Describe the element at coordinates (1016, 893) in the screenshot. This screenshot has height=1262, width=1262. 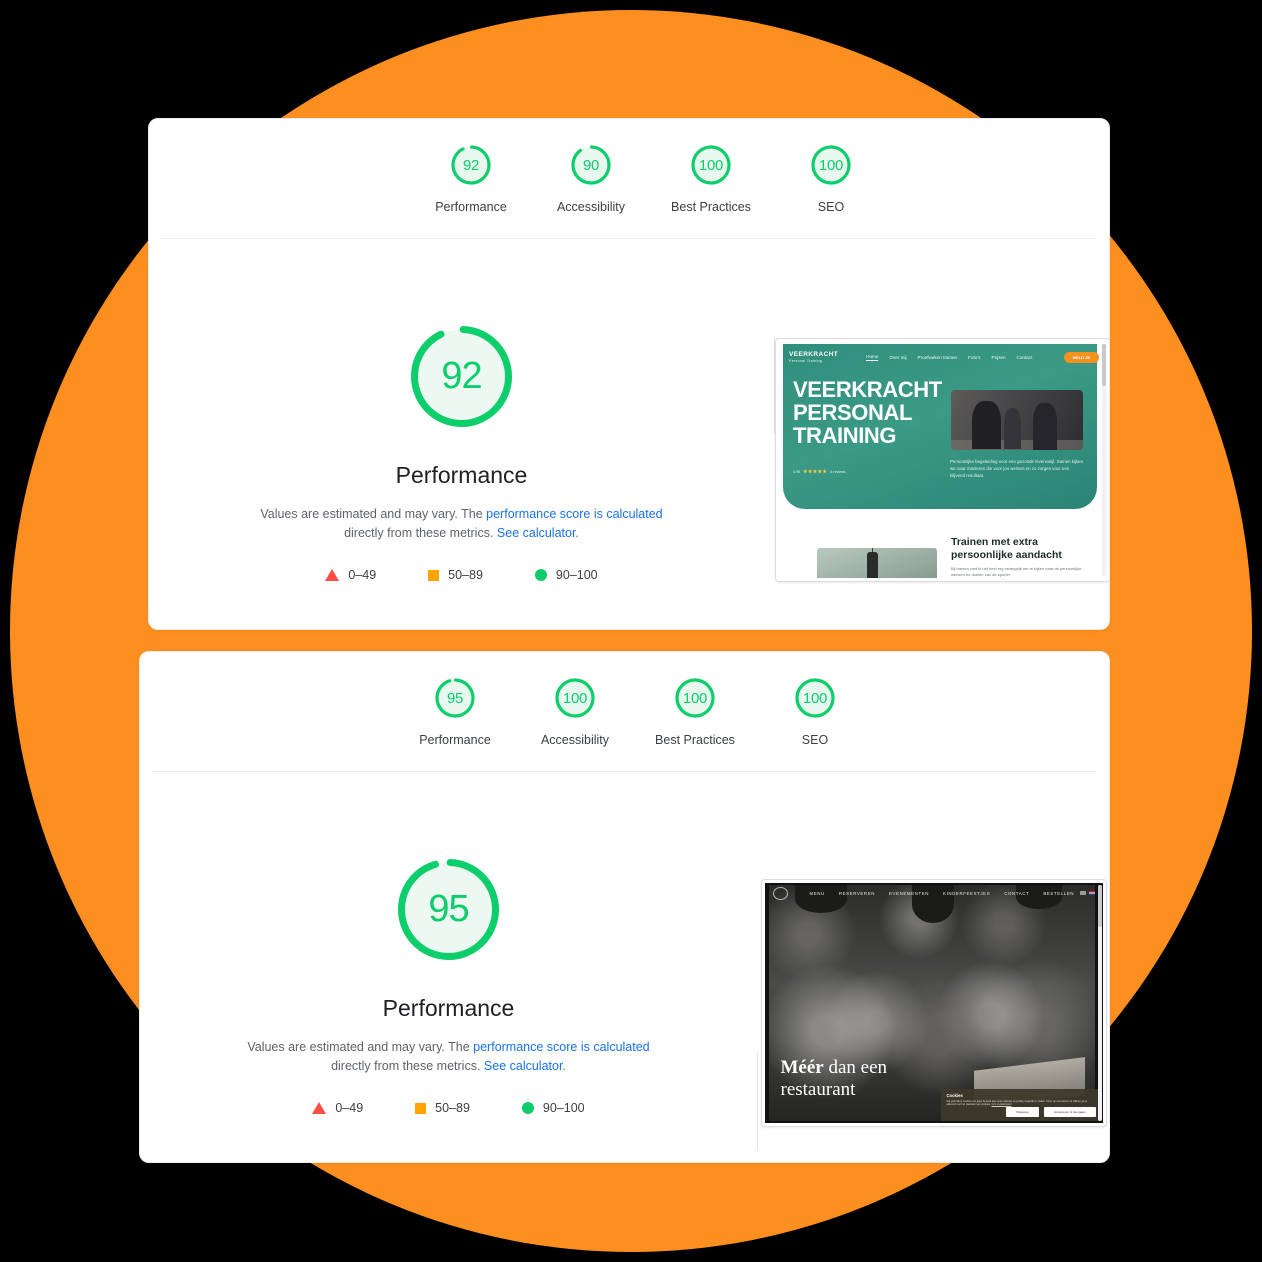
I see `nav-item-contact: CONTACT` at that location.